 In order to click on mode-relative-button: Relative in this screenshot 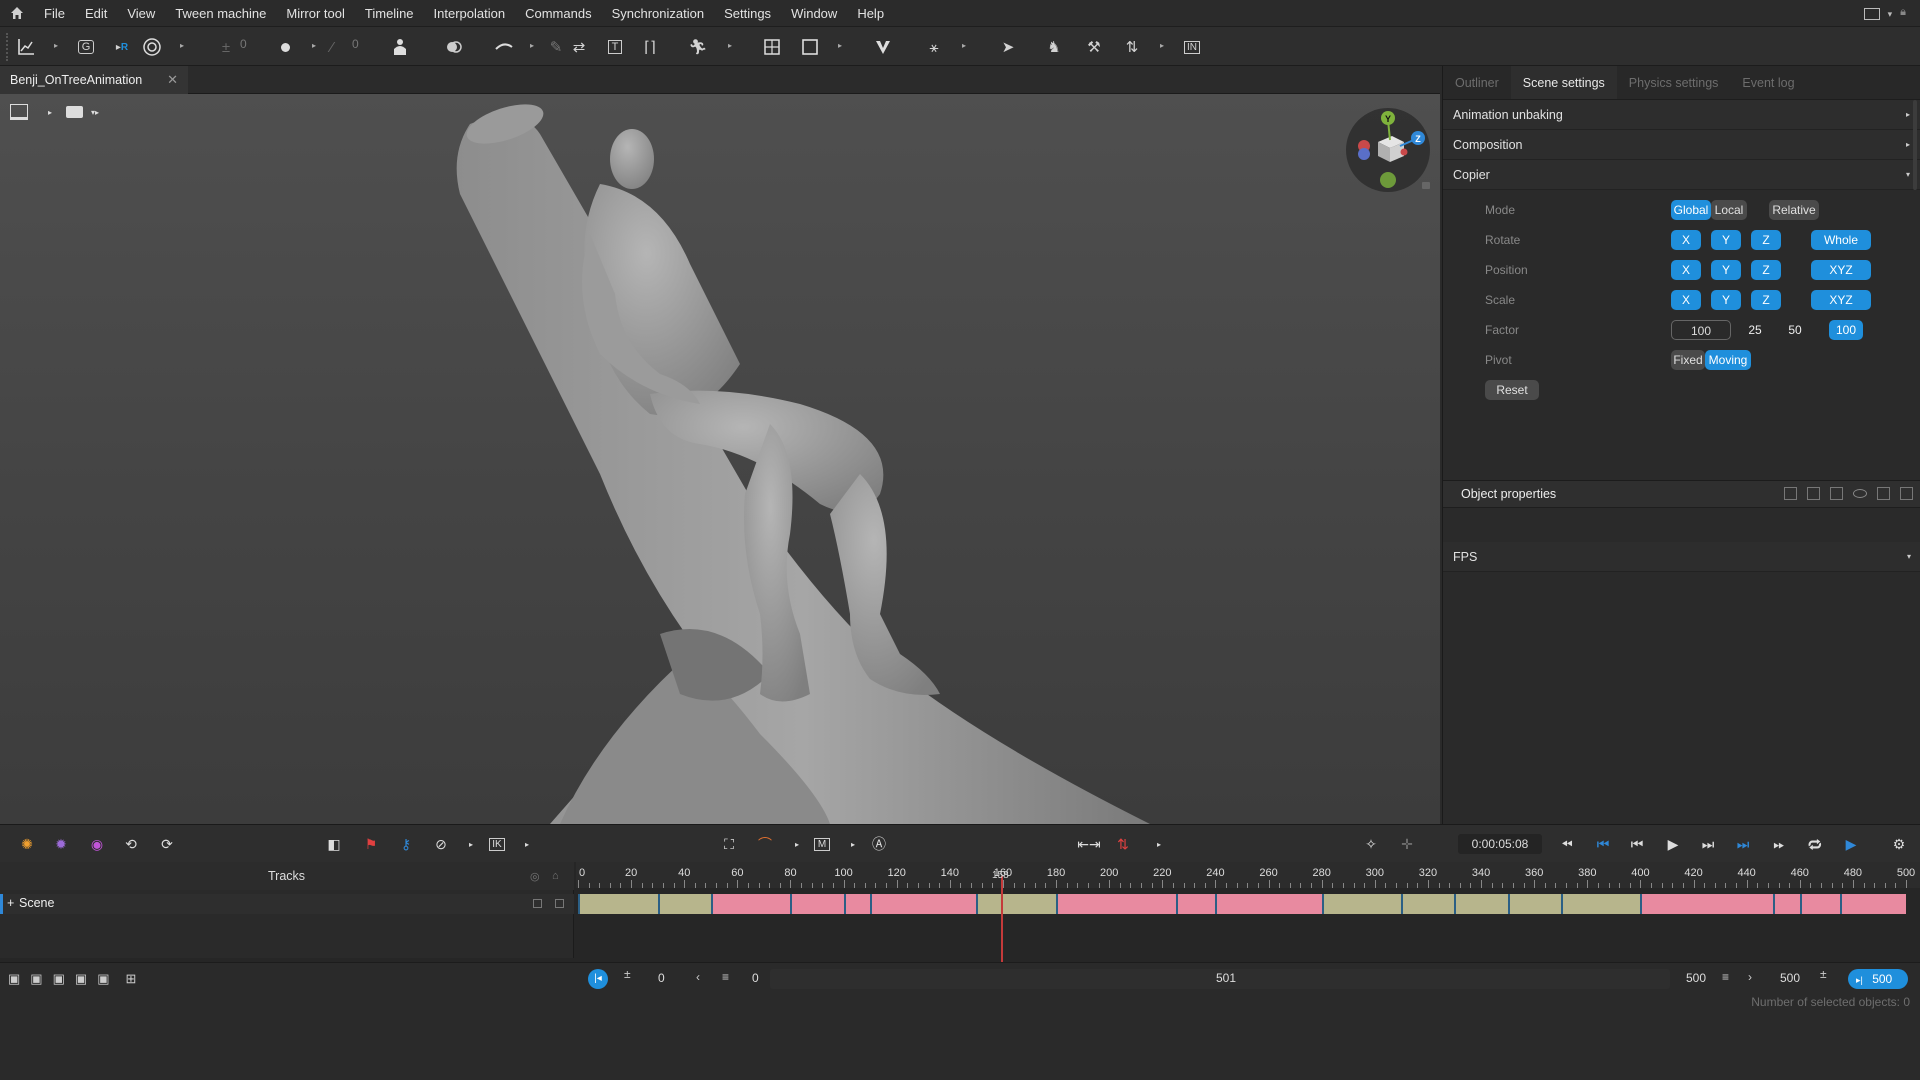, I will do `click(1794, 210)`.